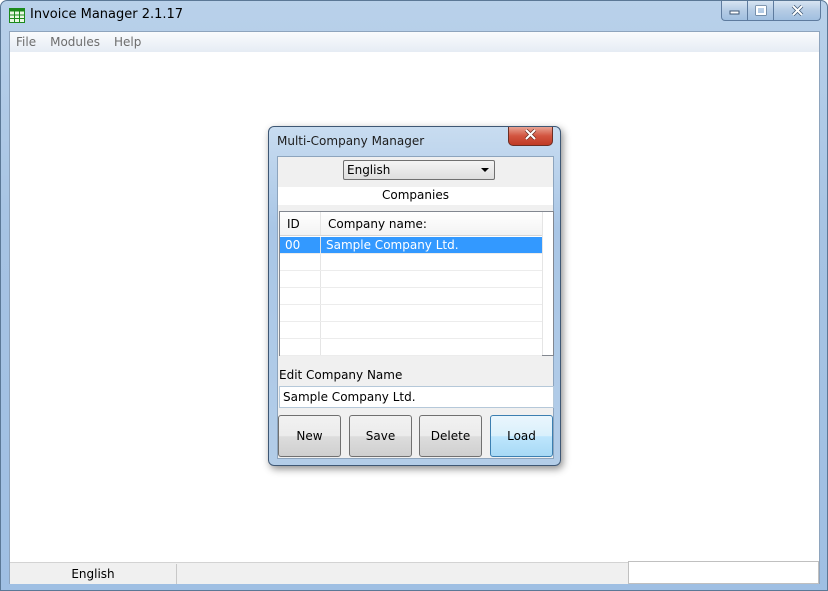 The image size is (828, 591). I want to click on button-row: New Save Delete Load, so click(416, 436).